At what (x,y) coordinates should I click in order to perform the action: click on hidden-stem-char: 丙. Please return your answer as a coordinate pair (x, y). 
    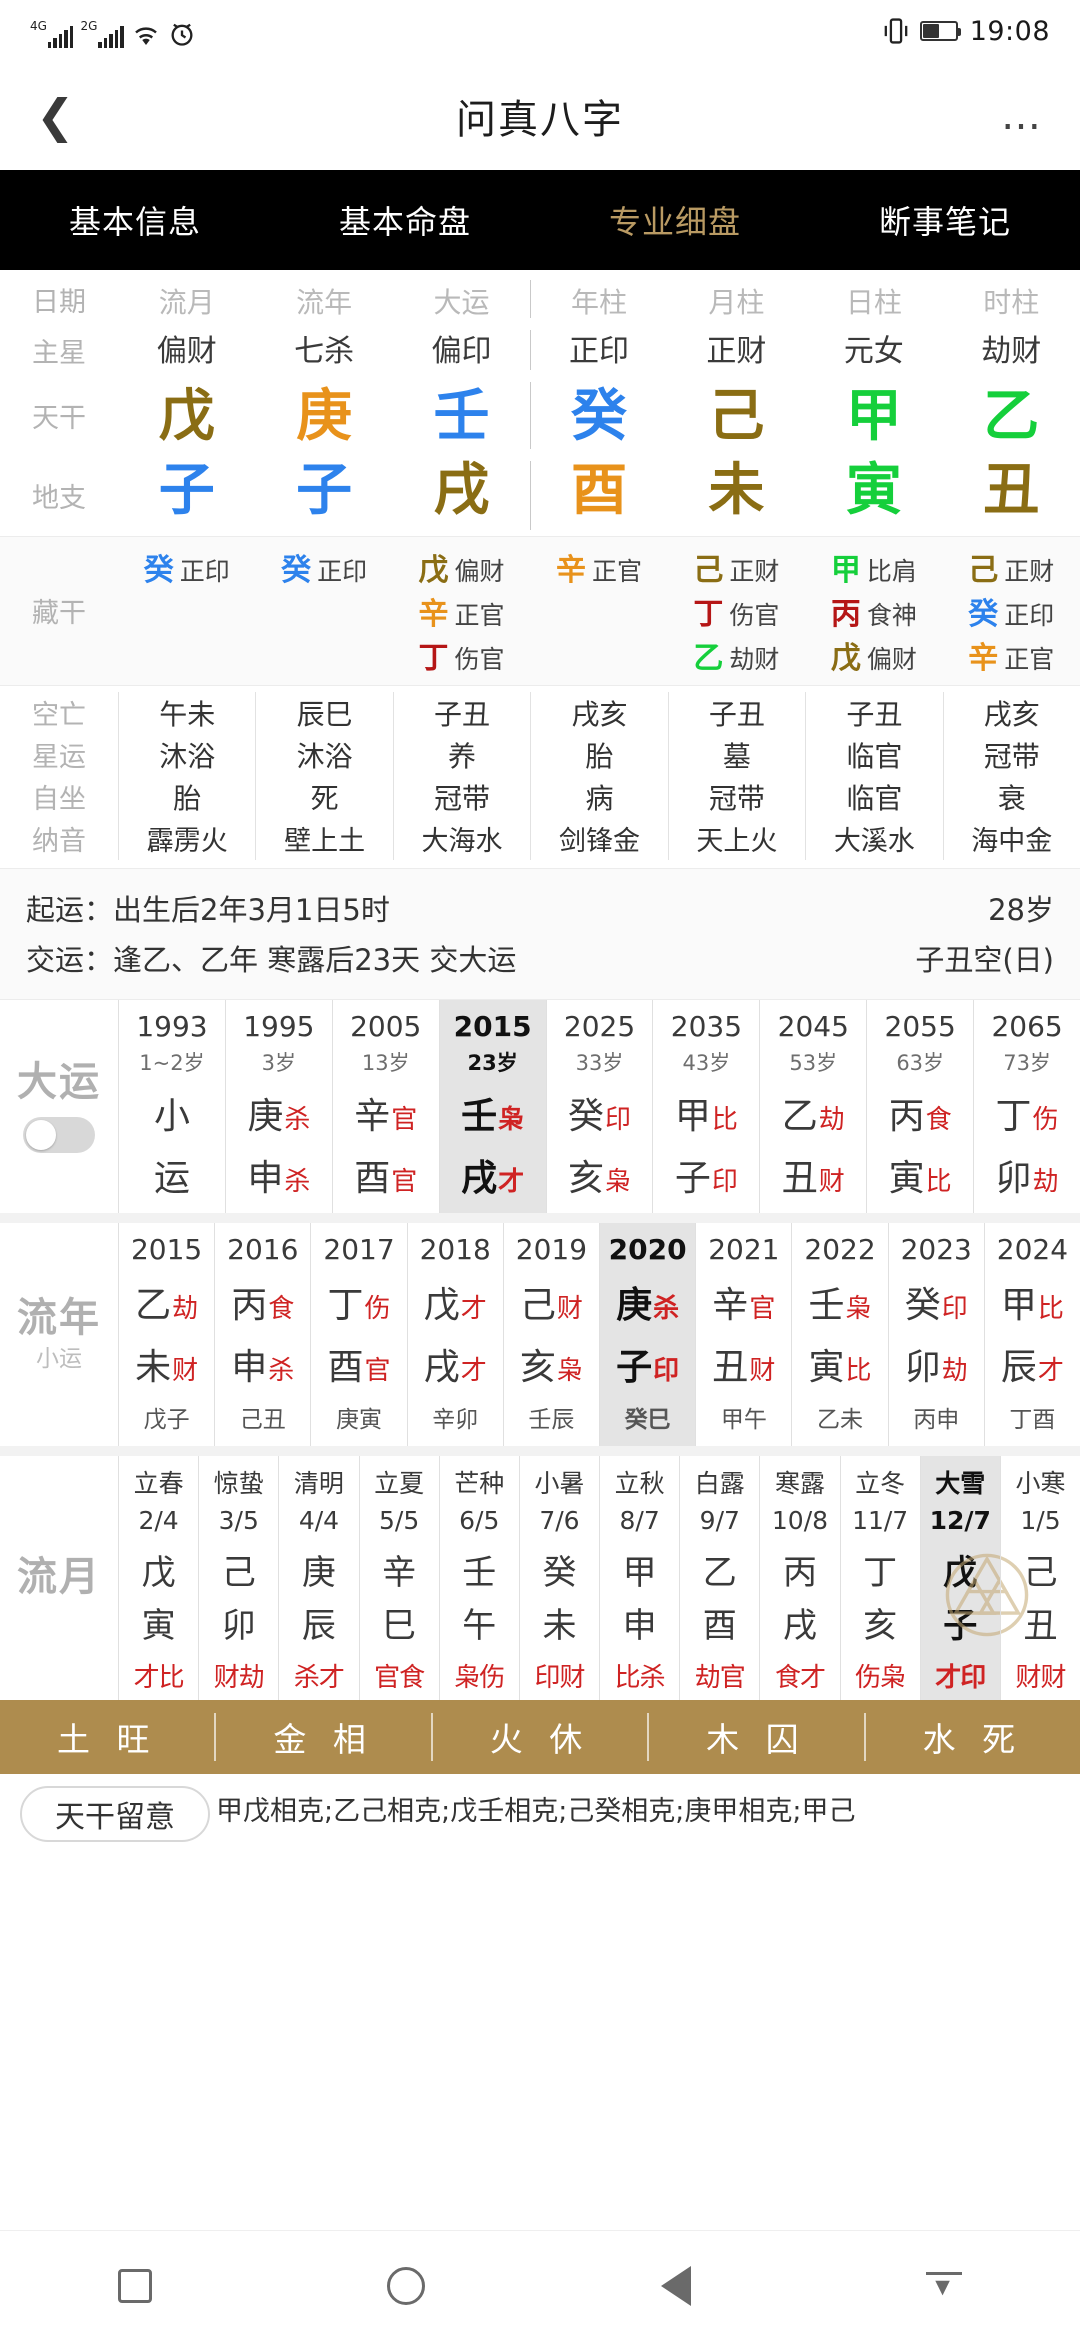
    Looking at the image, I should click on (845, 614).